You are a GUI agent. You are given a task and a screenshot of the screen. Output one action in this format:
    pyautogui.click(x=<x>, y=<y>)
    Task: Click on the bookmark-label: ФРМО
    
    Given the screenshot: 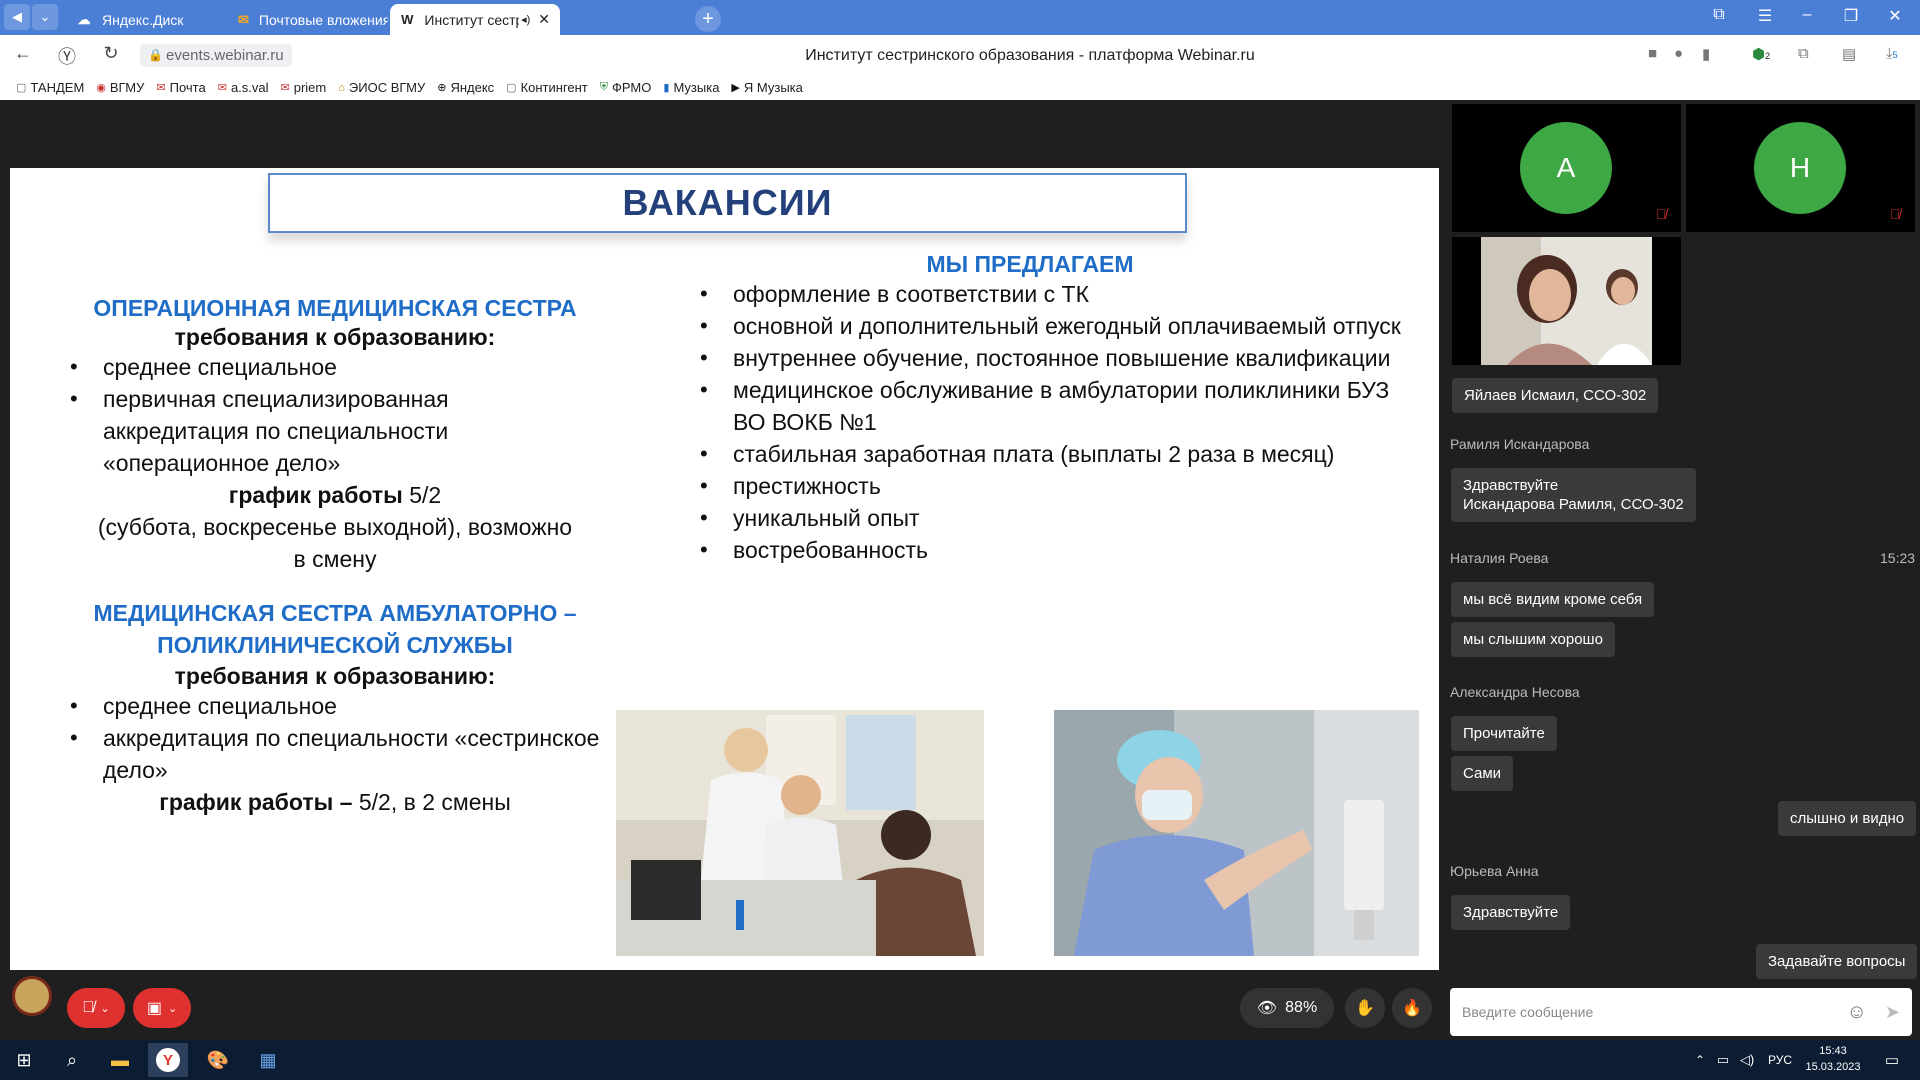 What is the action you would take?
    pyautogui.click(x=632, y=87)
    